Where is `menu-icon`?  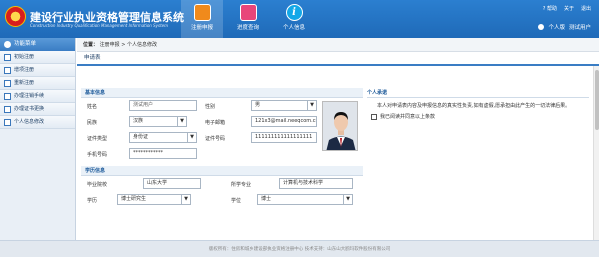
menu-icon is located at coordinates (7, 44).